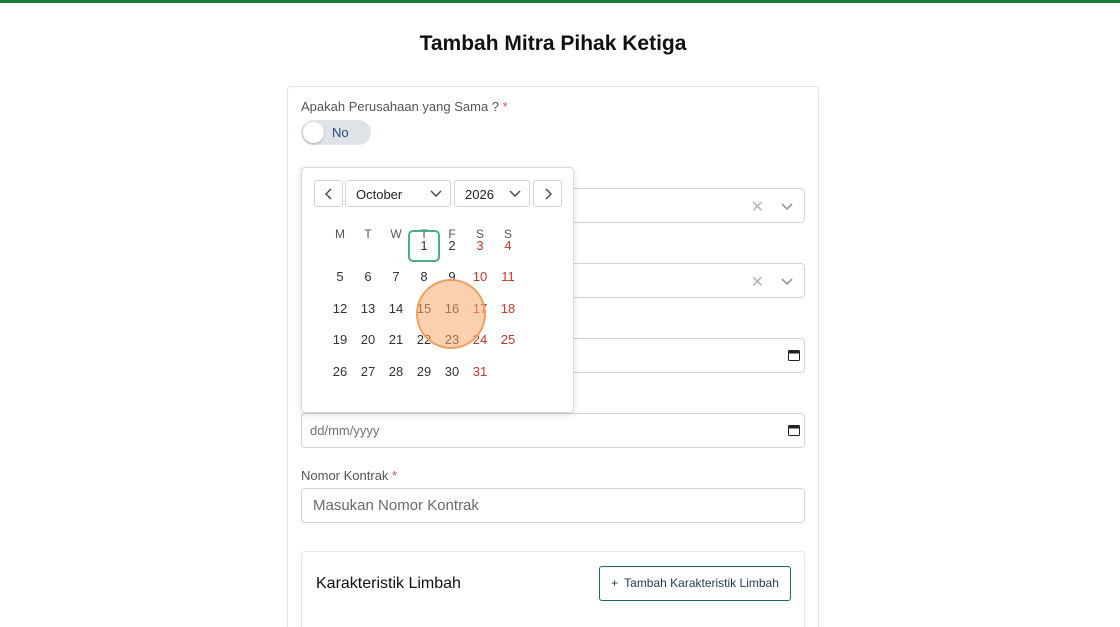 Image resolution: width=1120 pixels, height=627 pixels. I want to click on next-month-button, so click(547, 193).